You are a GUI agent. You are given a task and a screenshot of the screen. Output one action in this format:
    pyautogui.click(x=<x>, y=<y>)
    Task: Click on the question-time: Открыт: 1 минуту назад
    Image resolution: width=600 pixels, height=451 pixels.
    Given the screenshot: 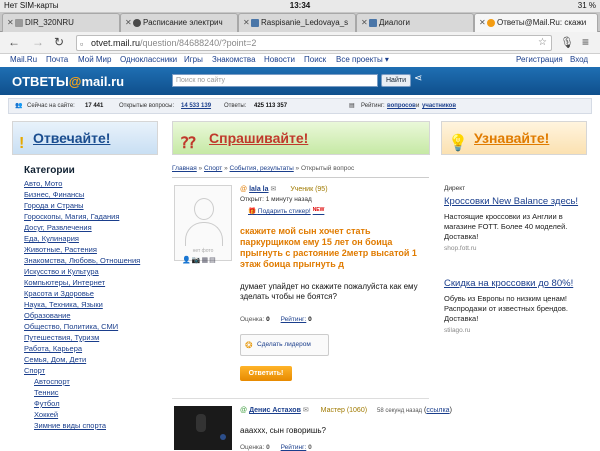 What is the action you would take?
    pyautogui.click(x=276, y=199)
    